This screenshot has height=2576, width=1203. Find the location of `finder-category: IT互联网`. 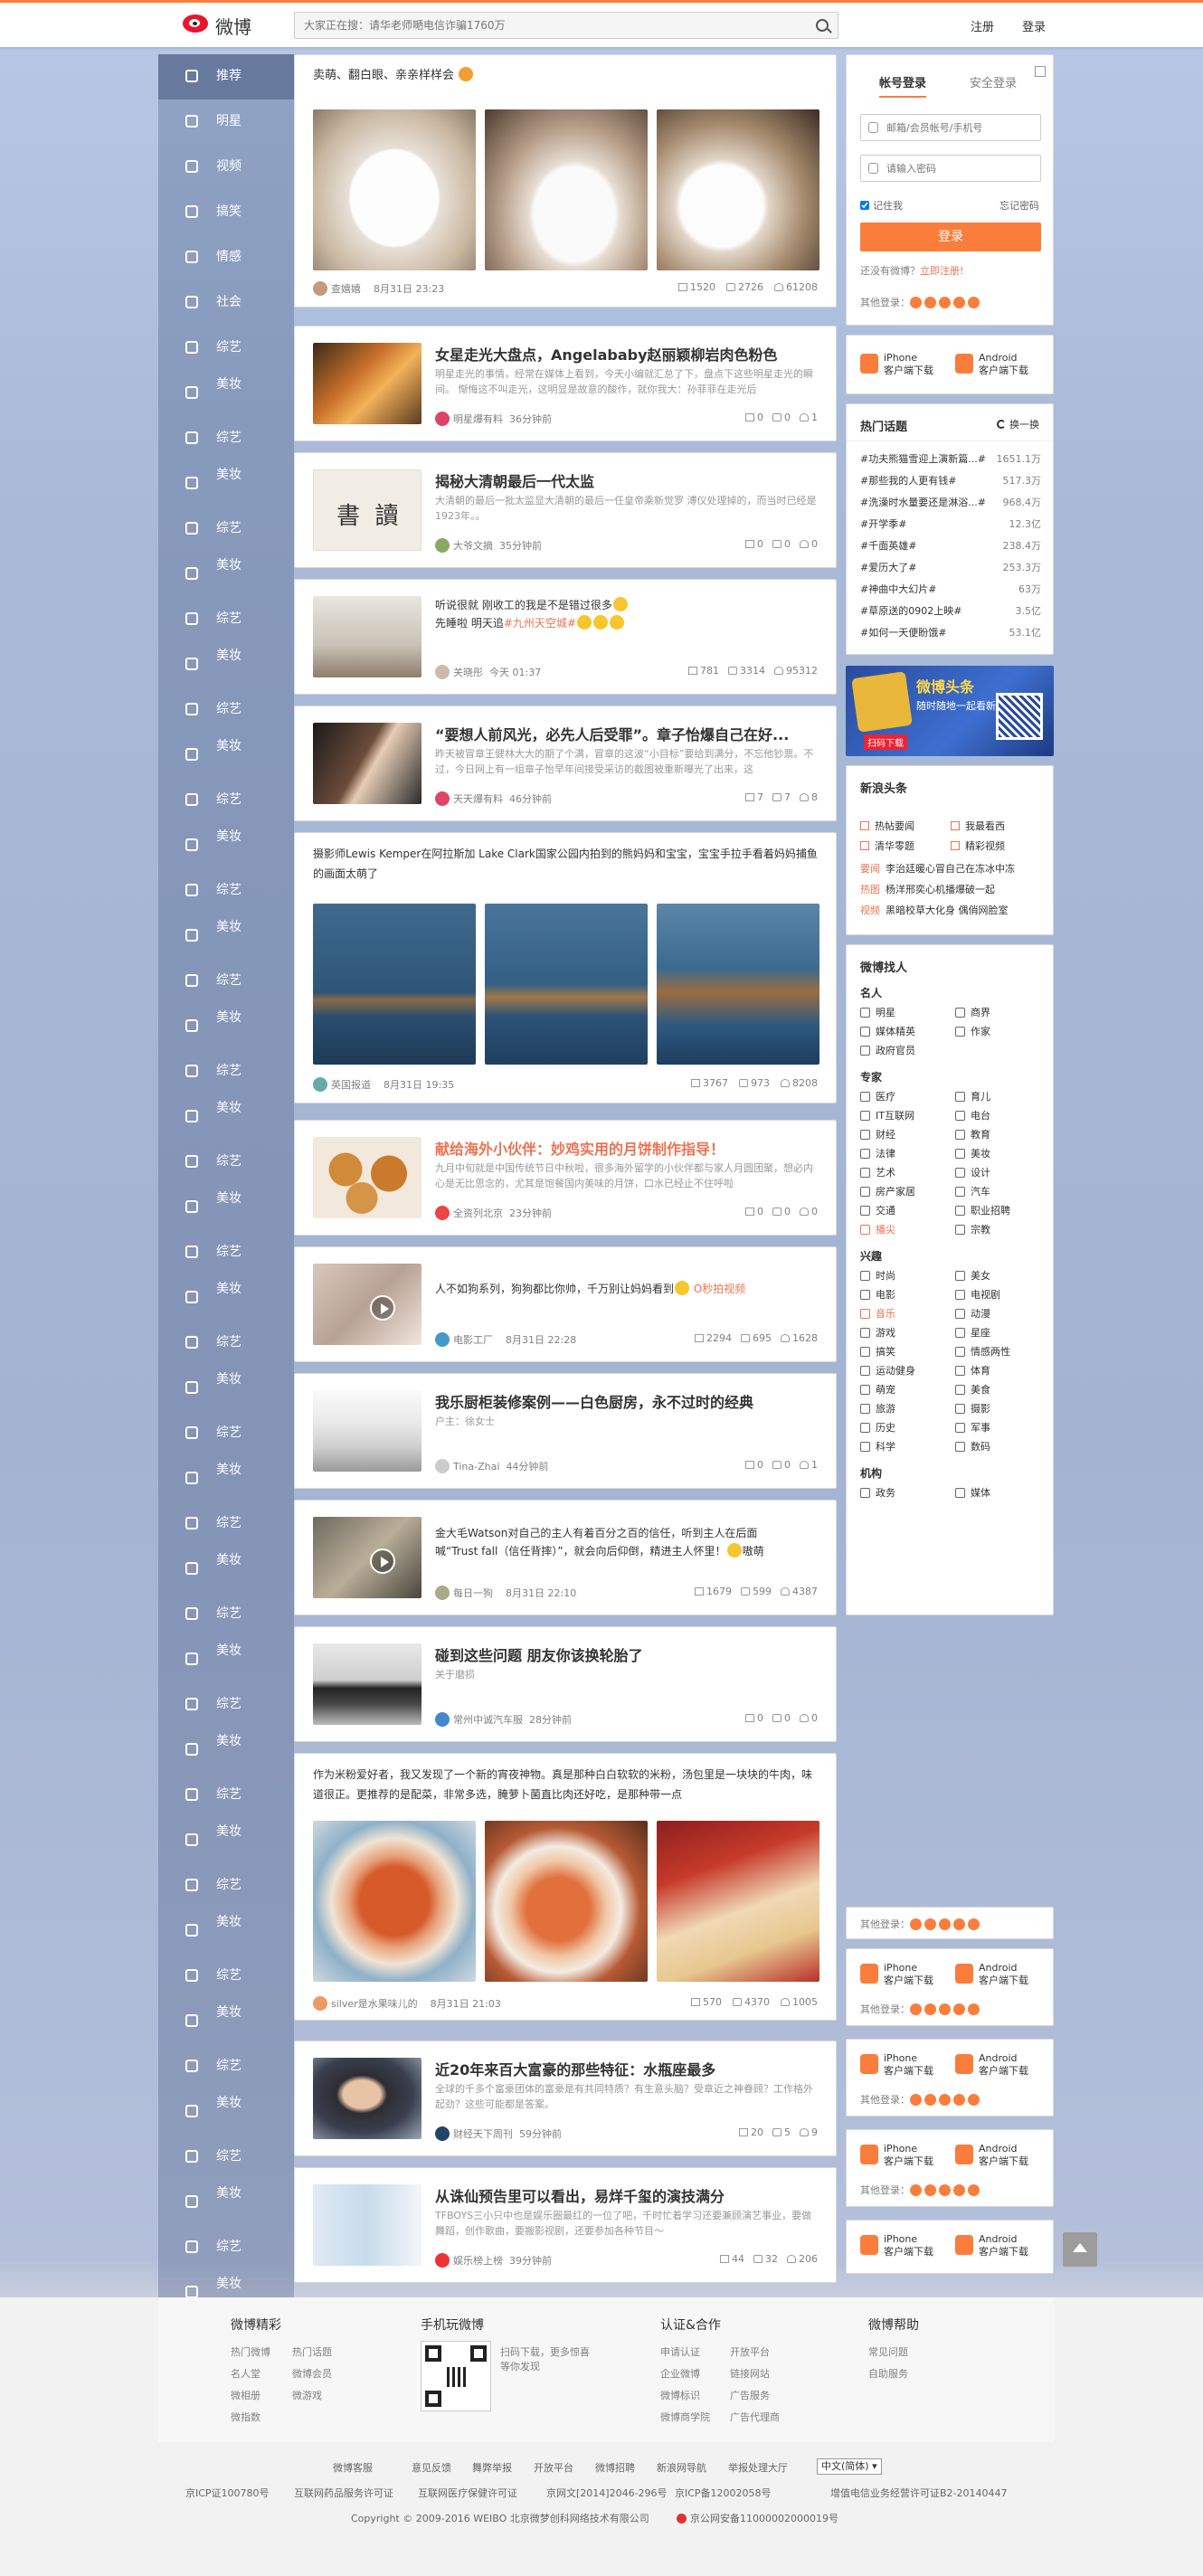

finder-category: IT互联网 is located at coordinates (887, 1115).